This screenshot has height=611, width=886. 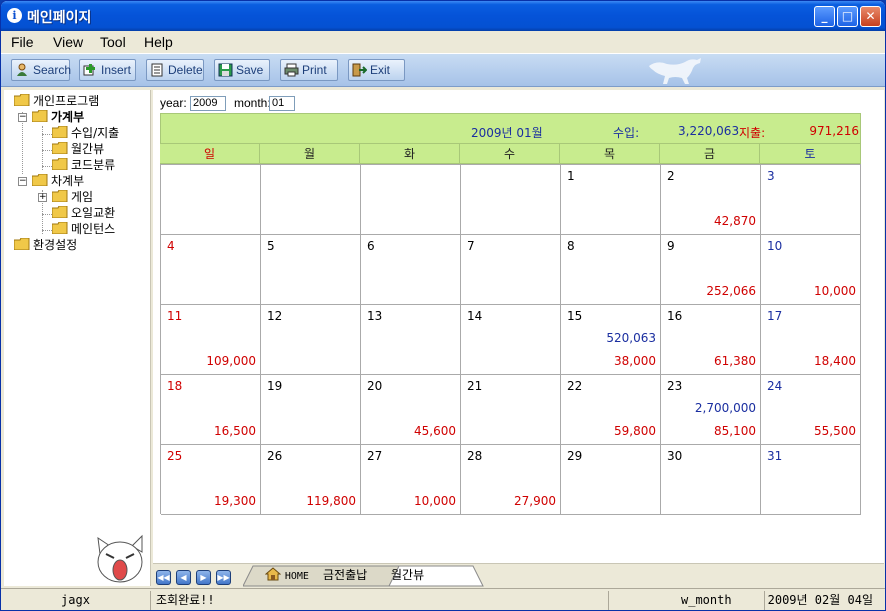 I want to click on day-expense-amount: 42,870, so click(x=735, y=221).